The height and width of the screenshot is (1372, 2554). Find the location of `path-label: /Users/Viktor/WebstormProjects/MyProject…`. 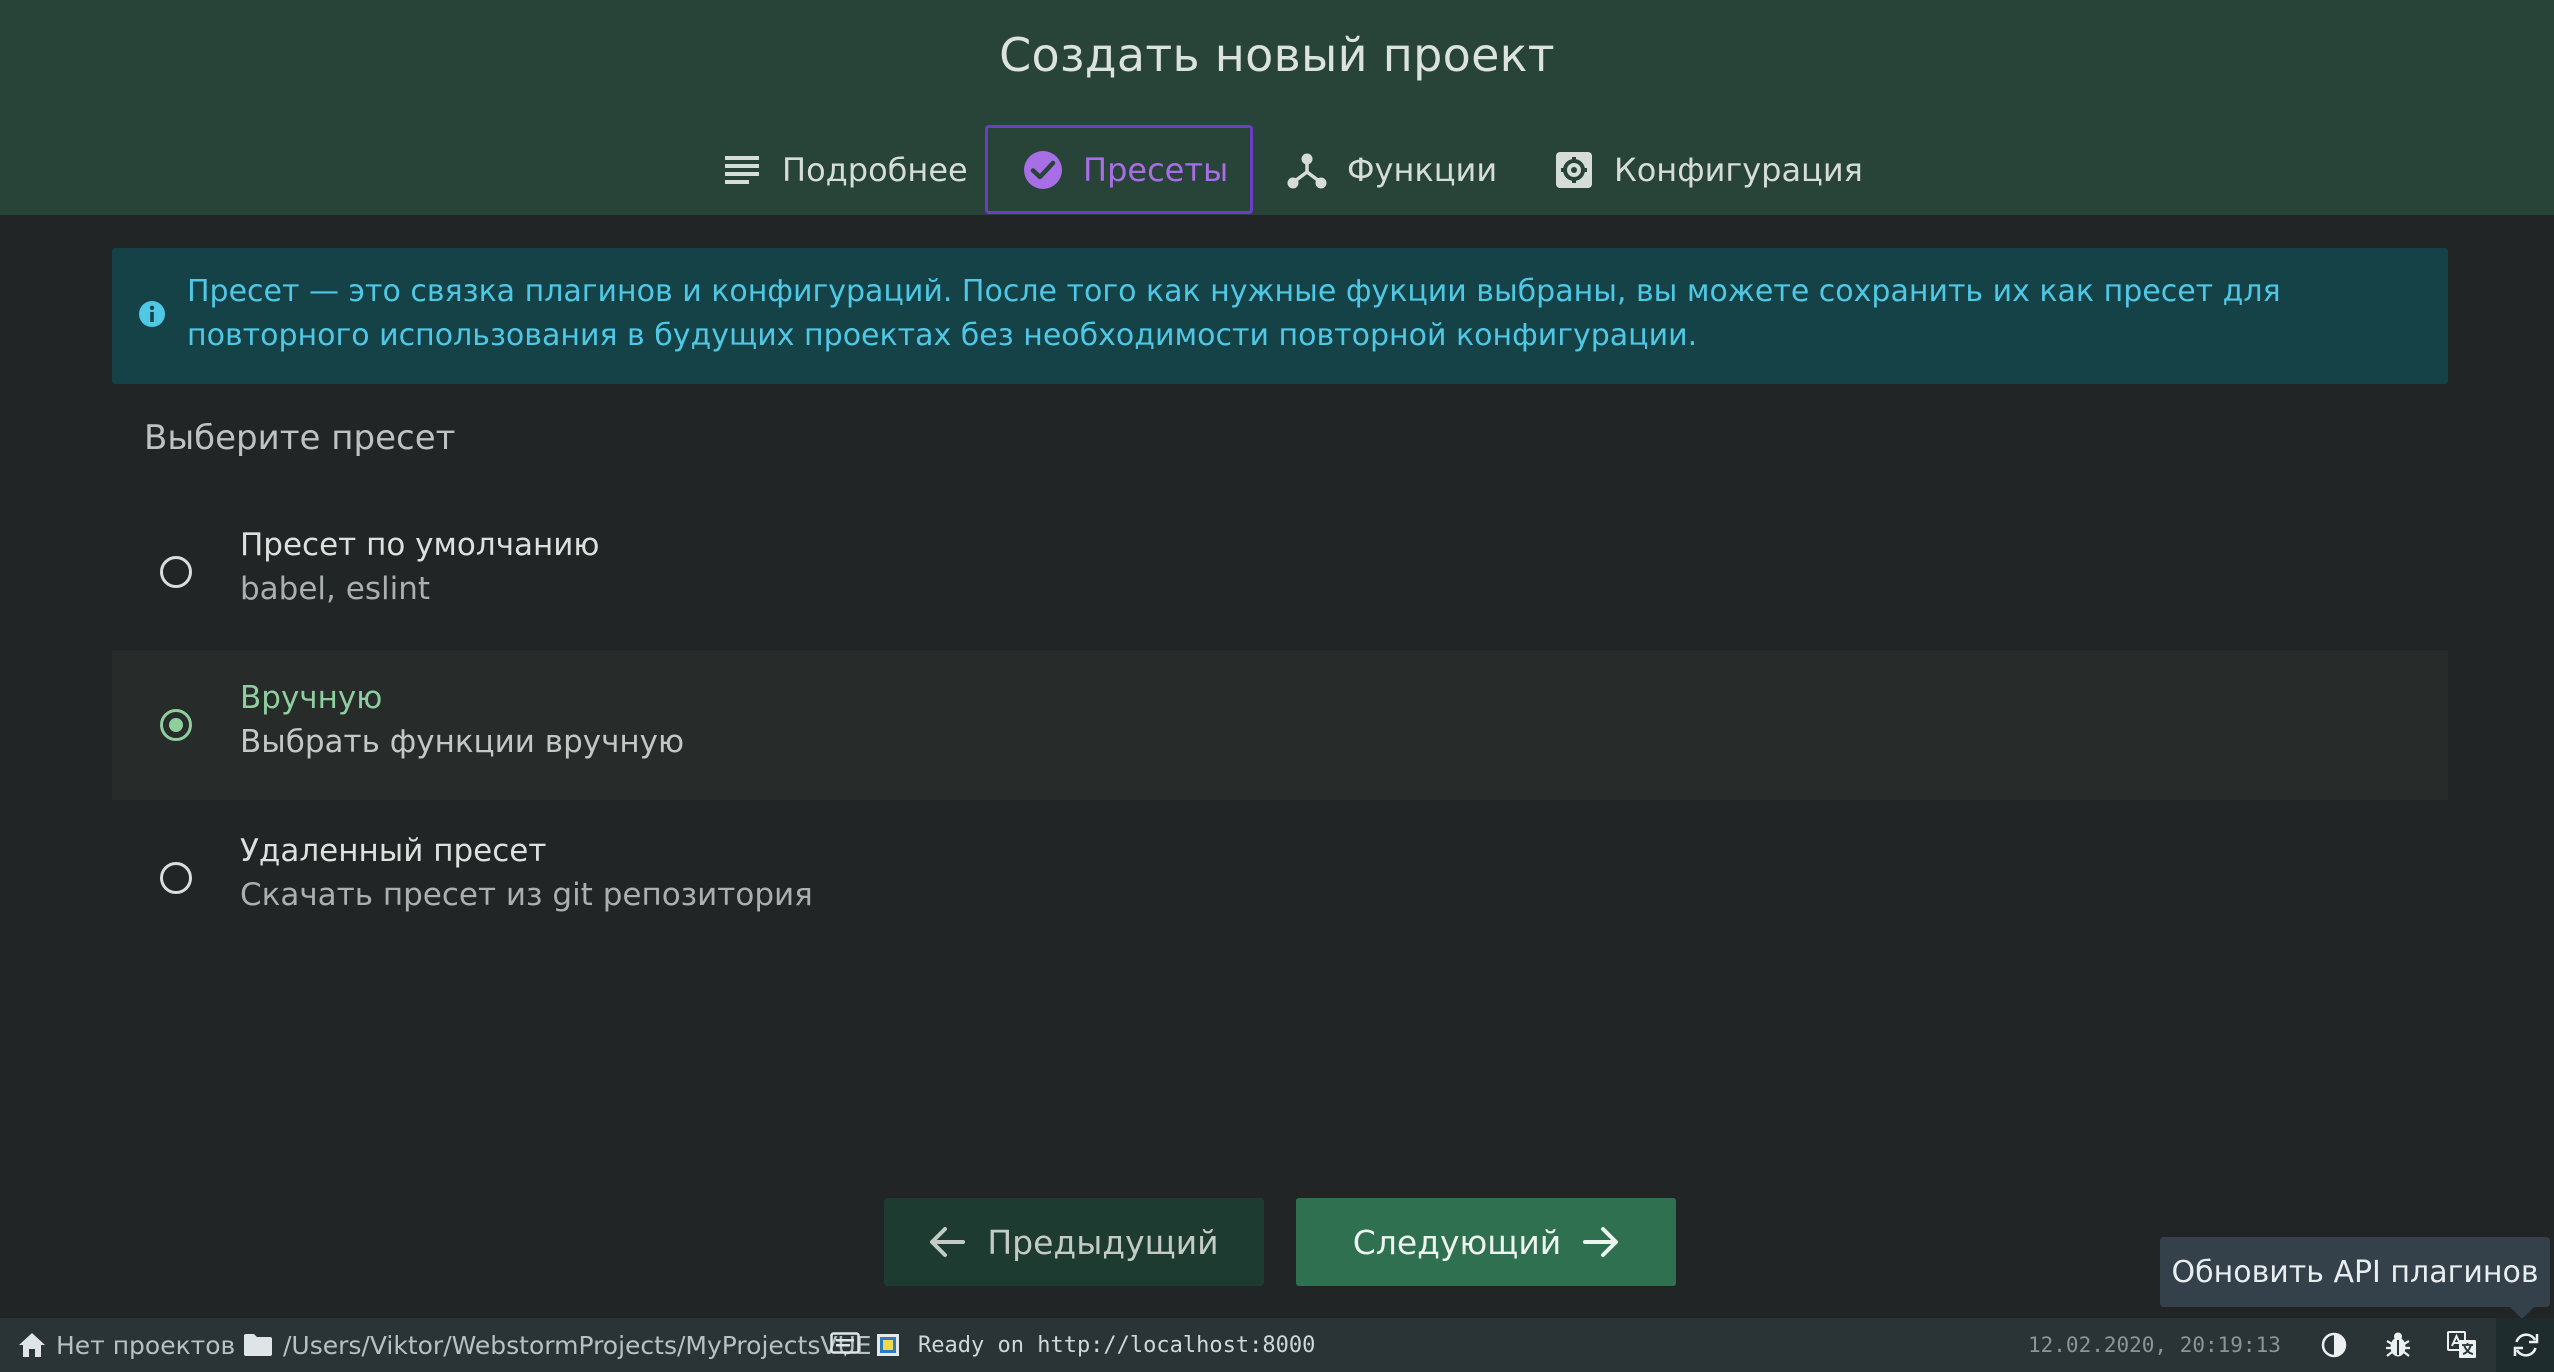

path-label: /Users/Viktor/WebstormProjects/MyProject… is located at coordinates (577, 1345).